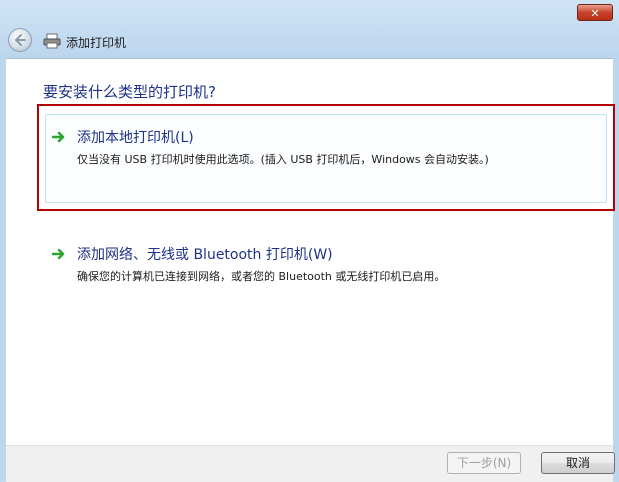 Image resolution: width=619 pixels, height=482 pixels. What do you see at coordinates (135, 138) in the screenshot?
I see `option-title: 添加本地打印机(L)` at bounding box center [135, 138].